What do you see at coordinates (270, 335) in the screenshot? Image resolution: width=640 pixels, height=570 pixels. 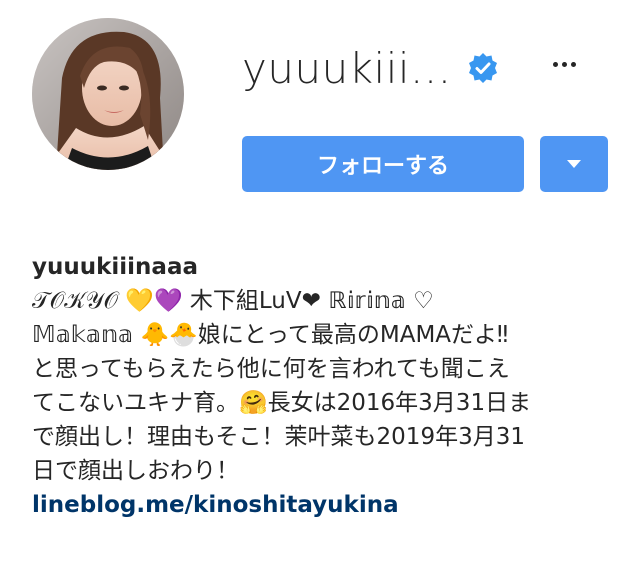 I see `bio-line: 𝕄𝕒𝕜𝕒𝕟𝕒 🐥🐣娘にとって最高のMAMAだよ‼` at bounding box center [270, 335].